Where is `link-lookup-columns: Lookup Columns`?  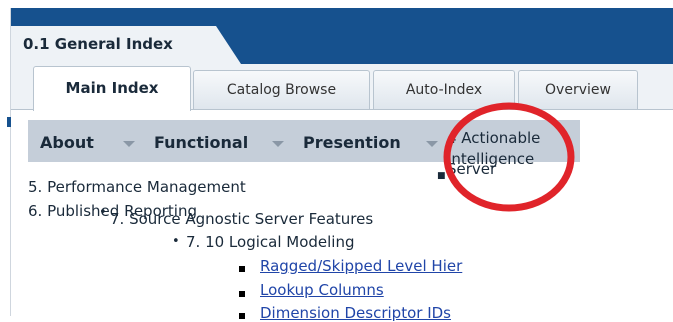 link-lookup-columns: Lookup Columns is located at coordinates (322, 290).